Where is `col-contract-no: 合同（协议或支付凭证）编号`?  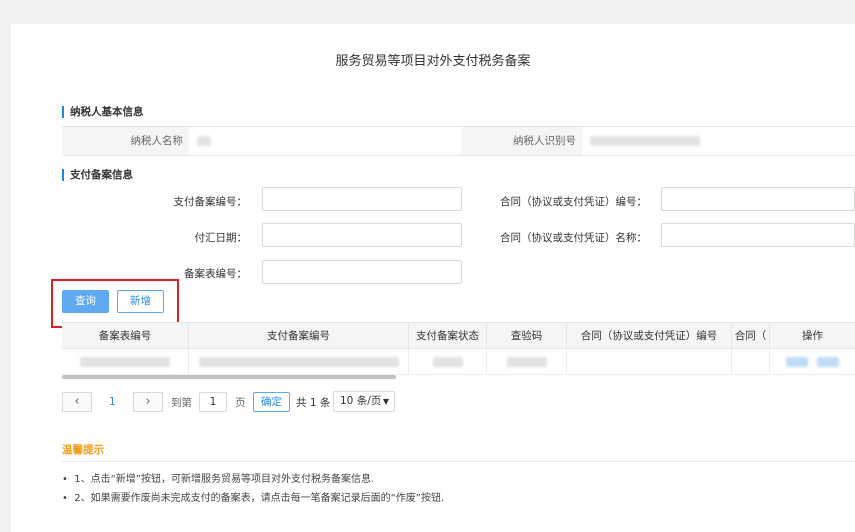
col-contract-no: 合同（协议或支付凭证）编号 is located at coordinates (649, 336).